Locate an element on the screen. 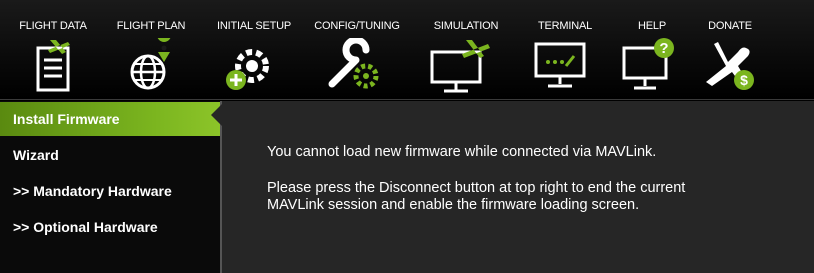 The image size is (814, 273). toolbar-config-tuning: CONFIG/TUNING is located at coordinates (357, 50).